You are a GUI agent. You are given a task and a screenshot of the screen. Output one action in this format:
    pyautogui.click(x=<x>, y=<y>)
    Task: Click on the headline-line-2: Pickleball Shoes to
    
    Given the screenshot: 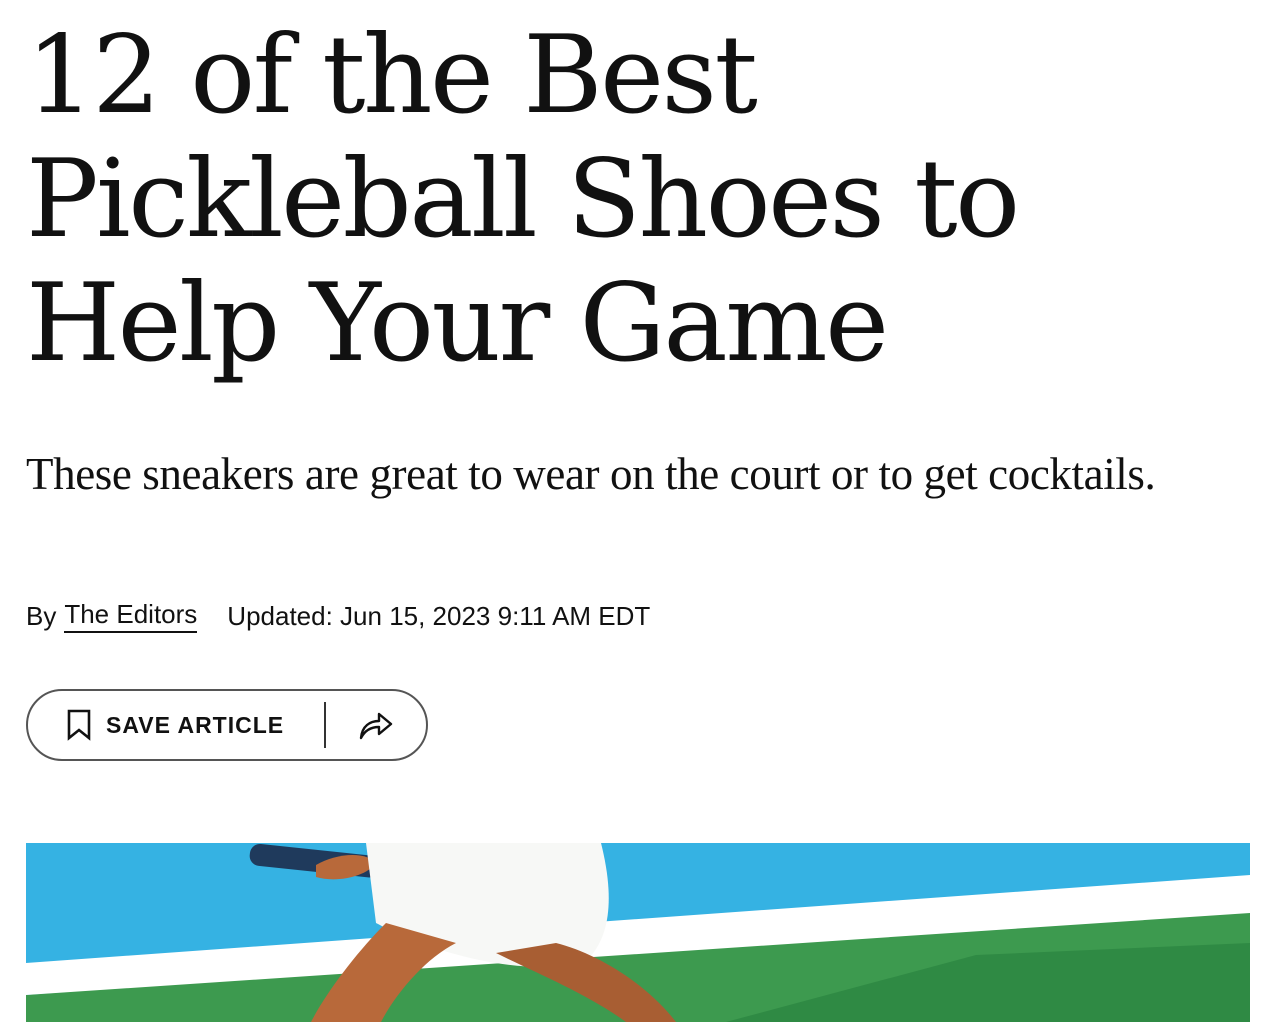 What is the action you would take?
    pyautogui.click(x=523, y=199)
    